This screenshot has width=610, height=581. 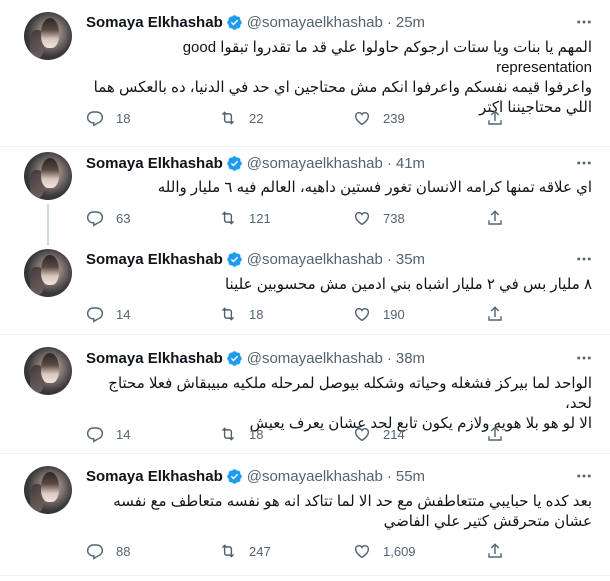 What do you see at coordinates (379, 314) in the screenshot?
I see `like-button: 190` at bounding box center [379, 314].